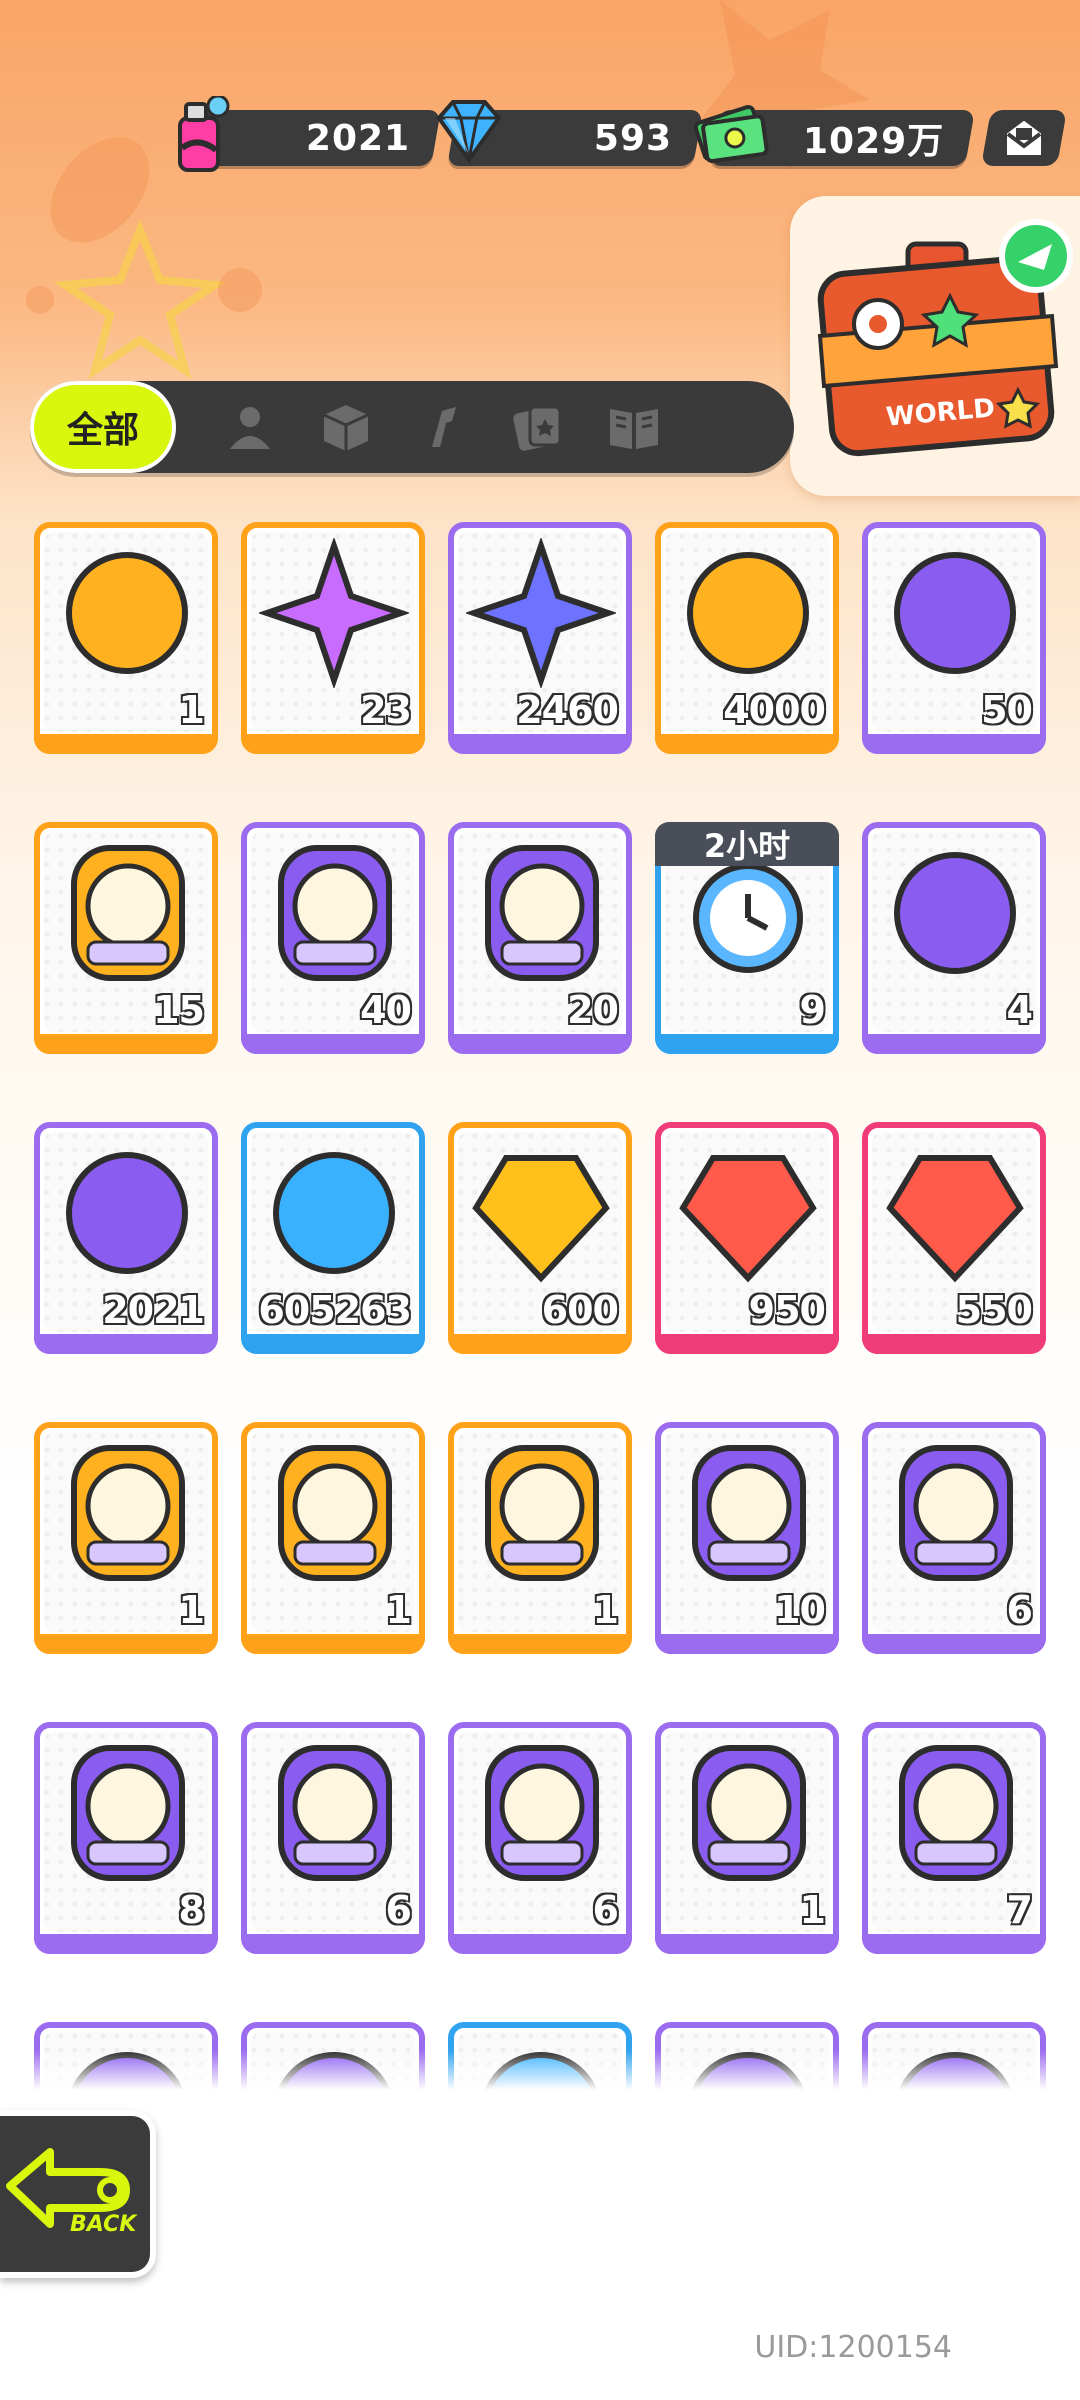 This screenshot has height=2400, width=1080. Describe the element at coordinates (334, 613) in the screenshot. I see `rainbow-star-icon` at that location.